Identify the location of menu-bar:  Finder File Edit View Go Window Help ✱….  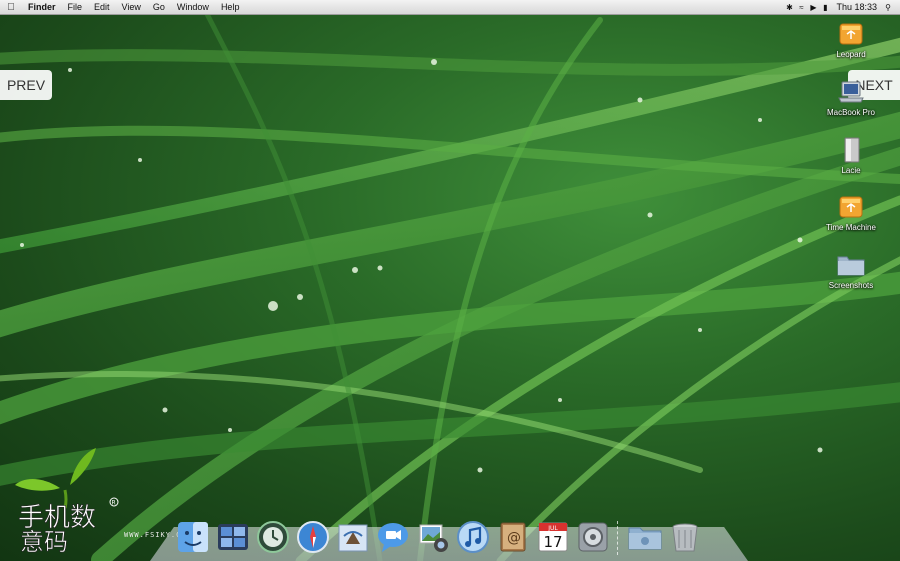
(450, 7).